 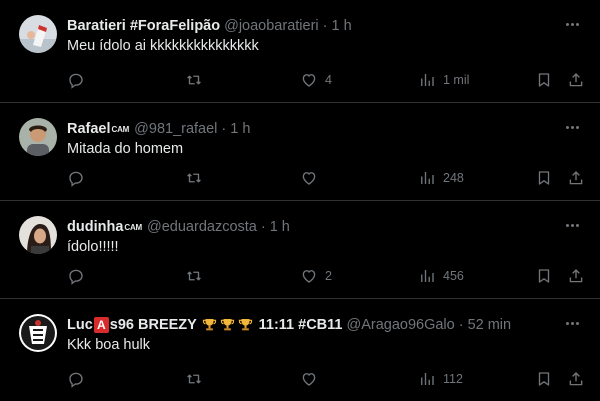 I want to click on like-button: 2, so click(x=316, y=276).